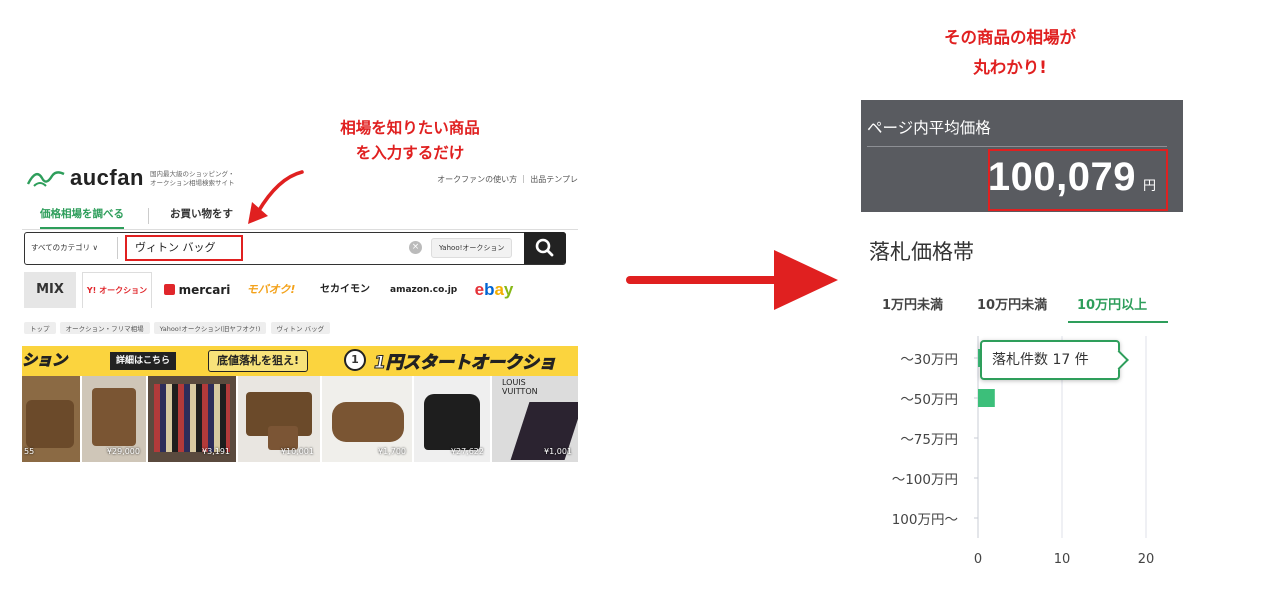 Image resolution: width=1280 pixels, height=600 pixels. What do you see at coordinates (467, 451) in the screenshot?
I see `product-price: ¥27,622` at bounding box center [467, 451].